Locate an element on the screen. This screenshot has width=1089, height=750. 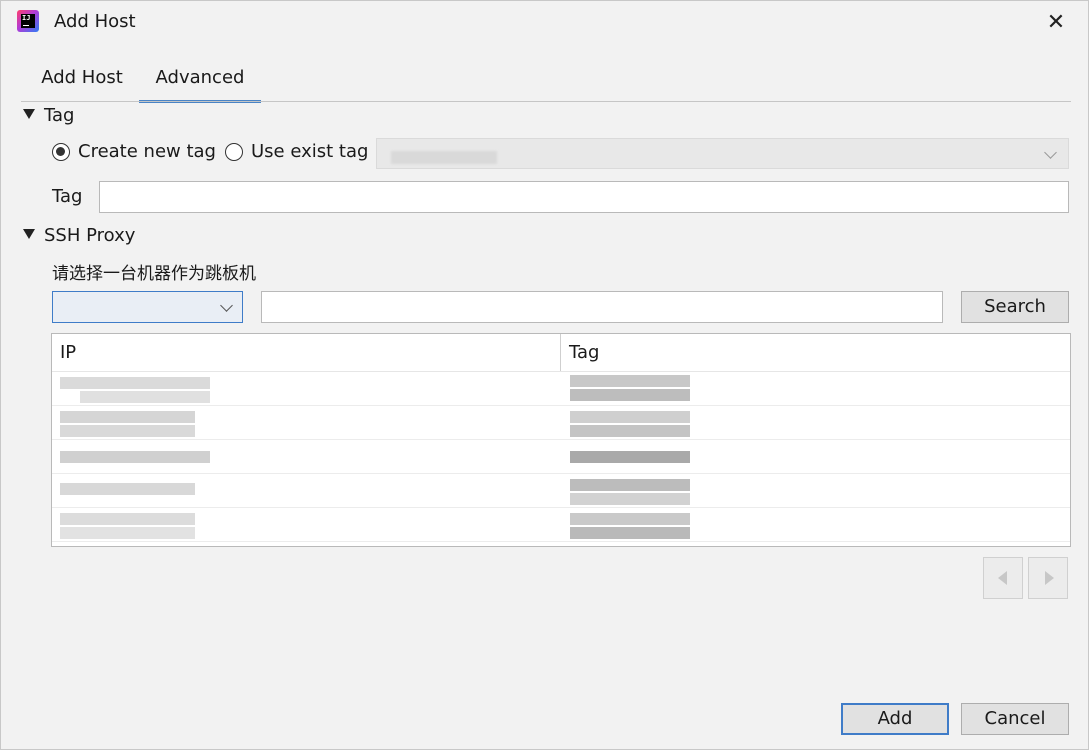
create-new-tag-label: Create new tag is located at coordinates (147, 151).